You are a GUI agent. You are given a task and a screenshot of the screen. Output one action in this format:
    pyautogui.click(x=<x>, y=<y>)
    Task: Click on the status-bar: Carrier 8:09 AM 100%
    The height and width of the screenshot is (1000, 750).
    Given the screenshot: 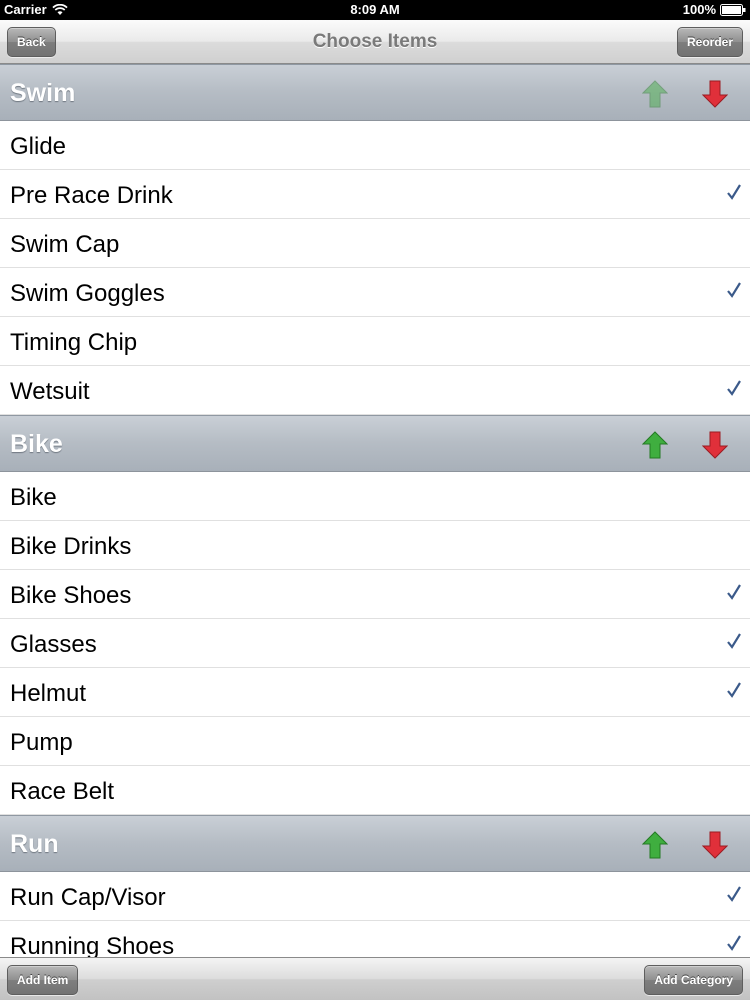 What is the action you would take?
    pyautogui.click(x=375, y=10)
    